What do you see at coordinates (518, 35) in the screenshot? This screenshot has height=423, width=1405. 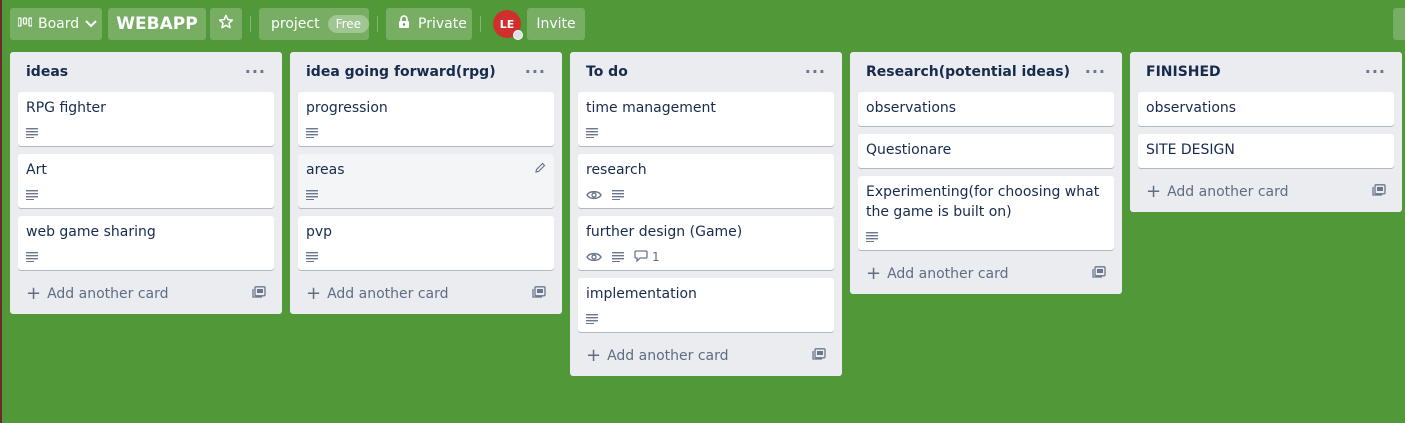 I see `admin-chevron-icon` at bounding box center [518, 35].